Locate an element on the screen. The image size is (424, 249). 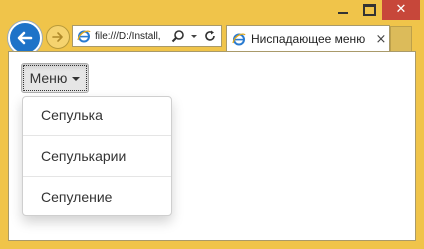
maximize-button is located at coordinates (369, 10).